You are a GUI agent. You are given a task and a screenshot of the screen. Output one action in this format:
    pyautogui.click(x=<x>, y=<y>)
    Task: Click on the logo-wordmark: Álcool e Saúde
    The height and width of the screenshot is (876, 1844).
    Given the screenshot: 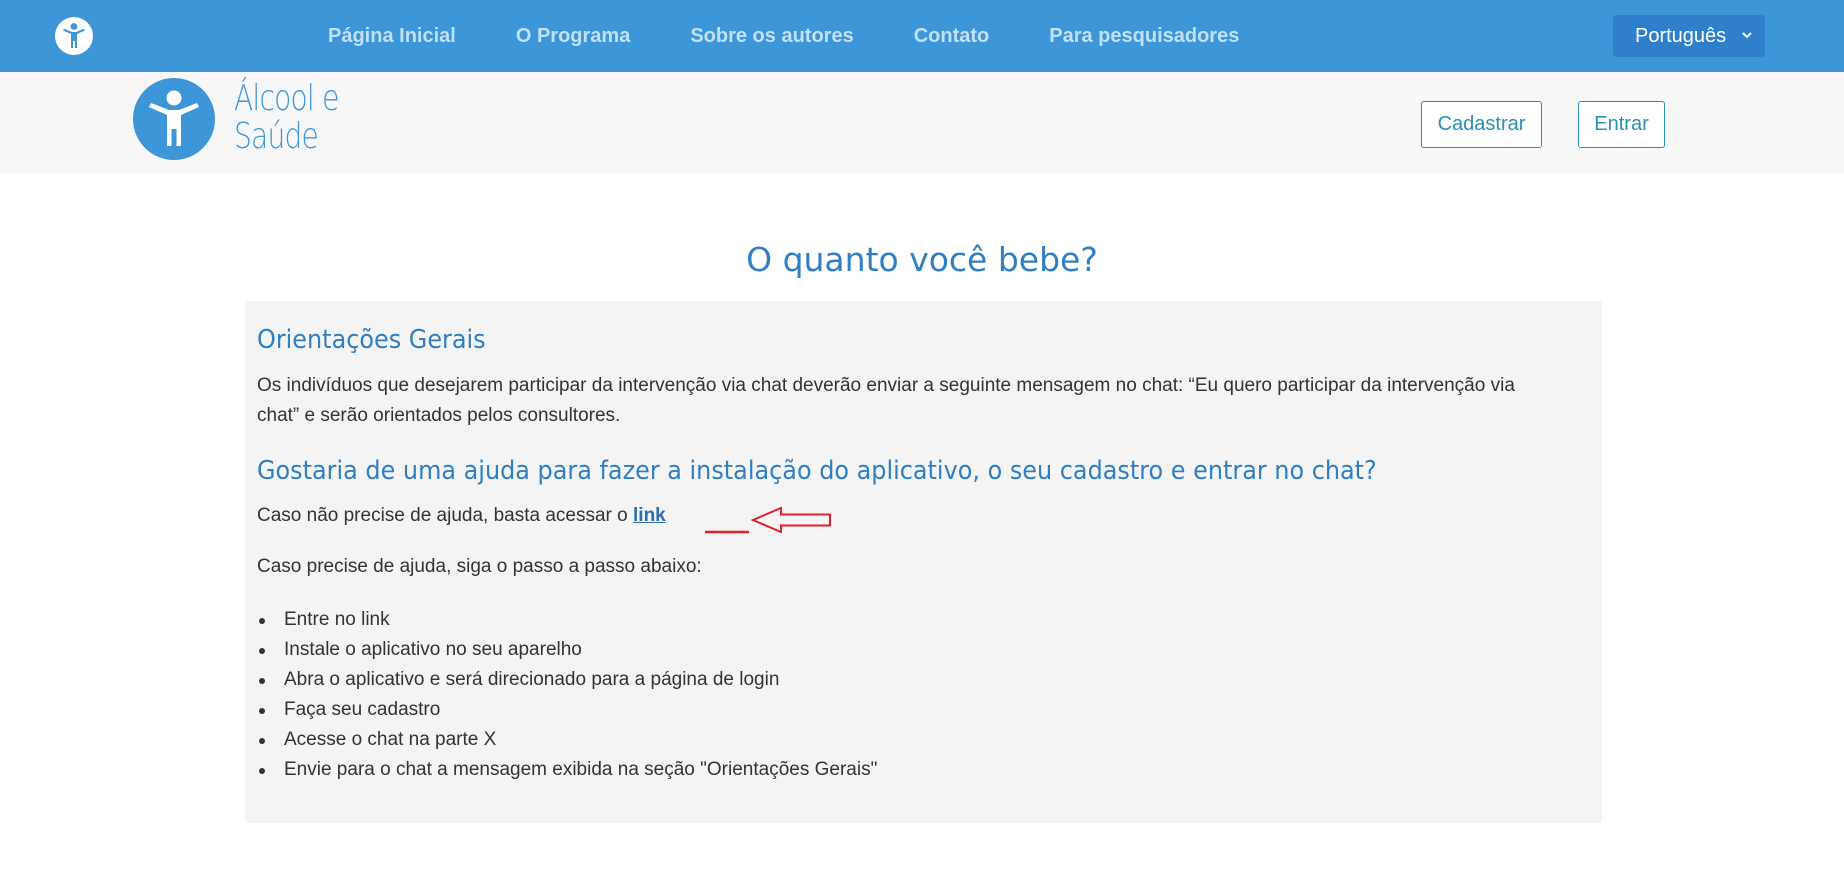 What is the action you would take?
    pyautogui.click(x=286, y=118)
    